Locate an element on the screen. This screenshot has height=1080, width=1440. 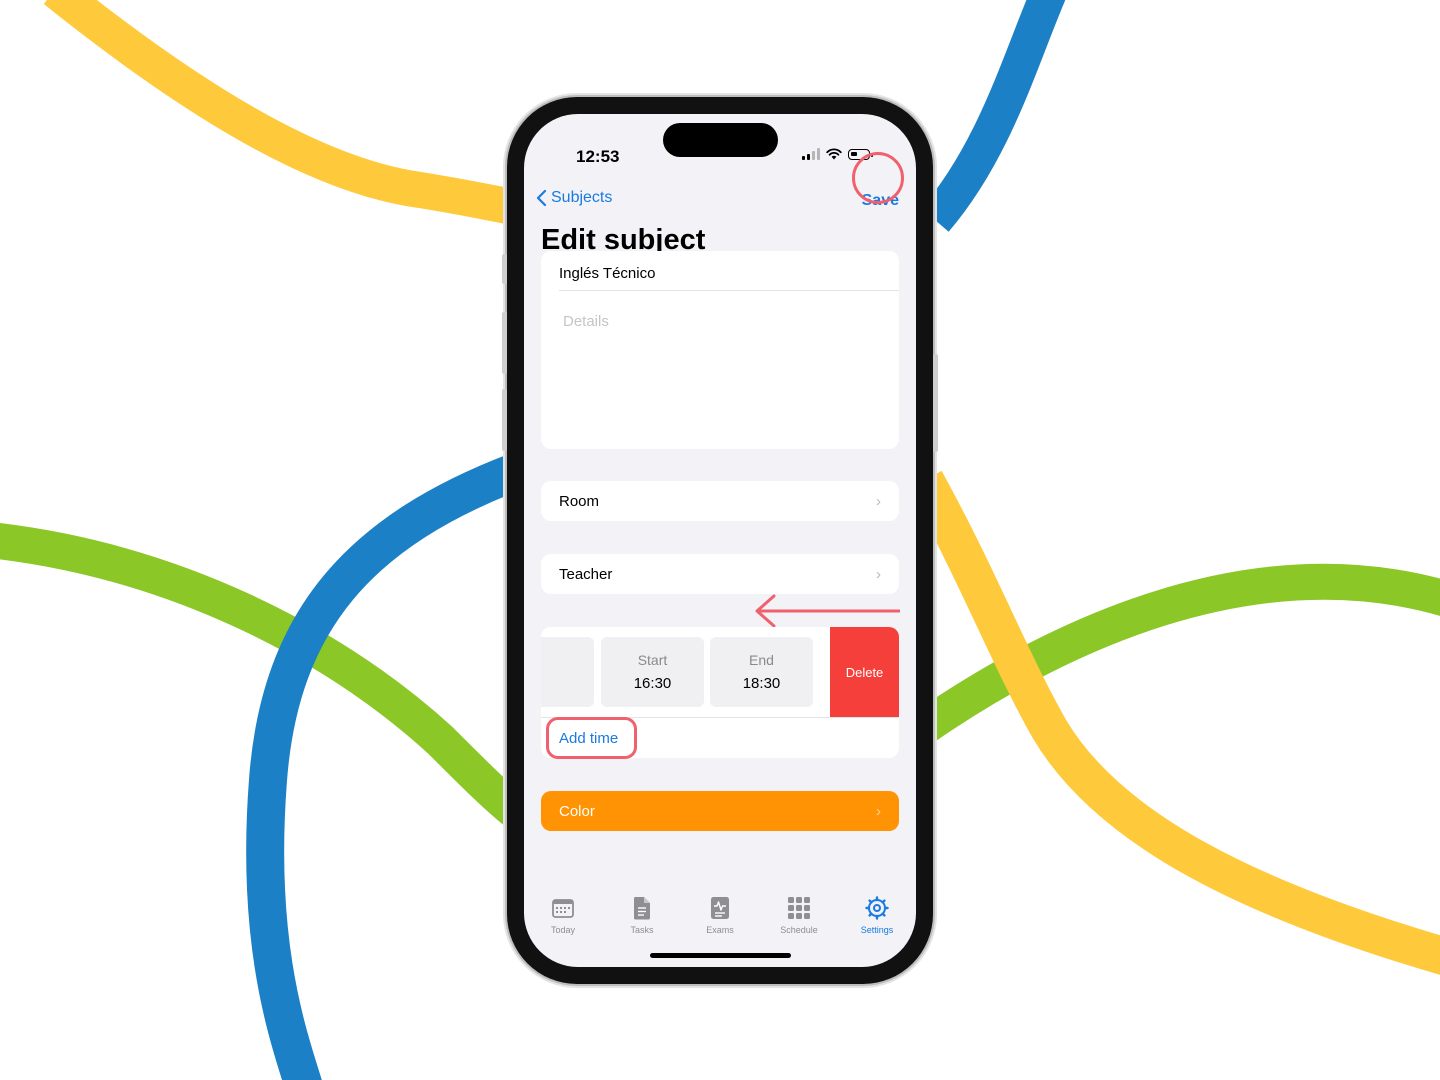
details-field: Details is located at coordinates (586, 321).